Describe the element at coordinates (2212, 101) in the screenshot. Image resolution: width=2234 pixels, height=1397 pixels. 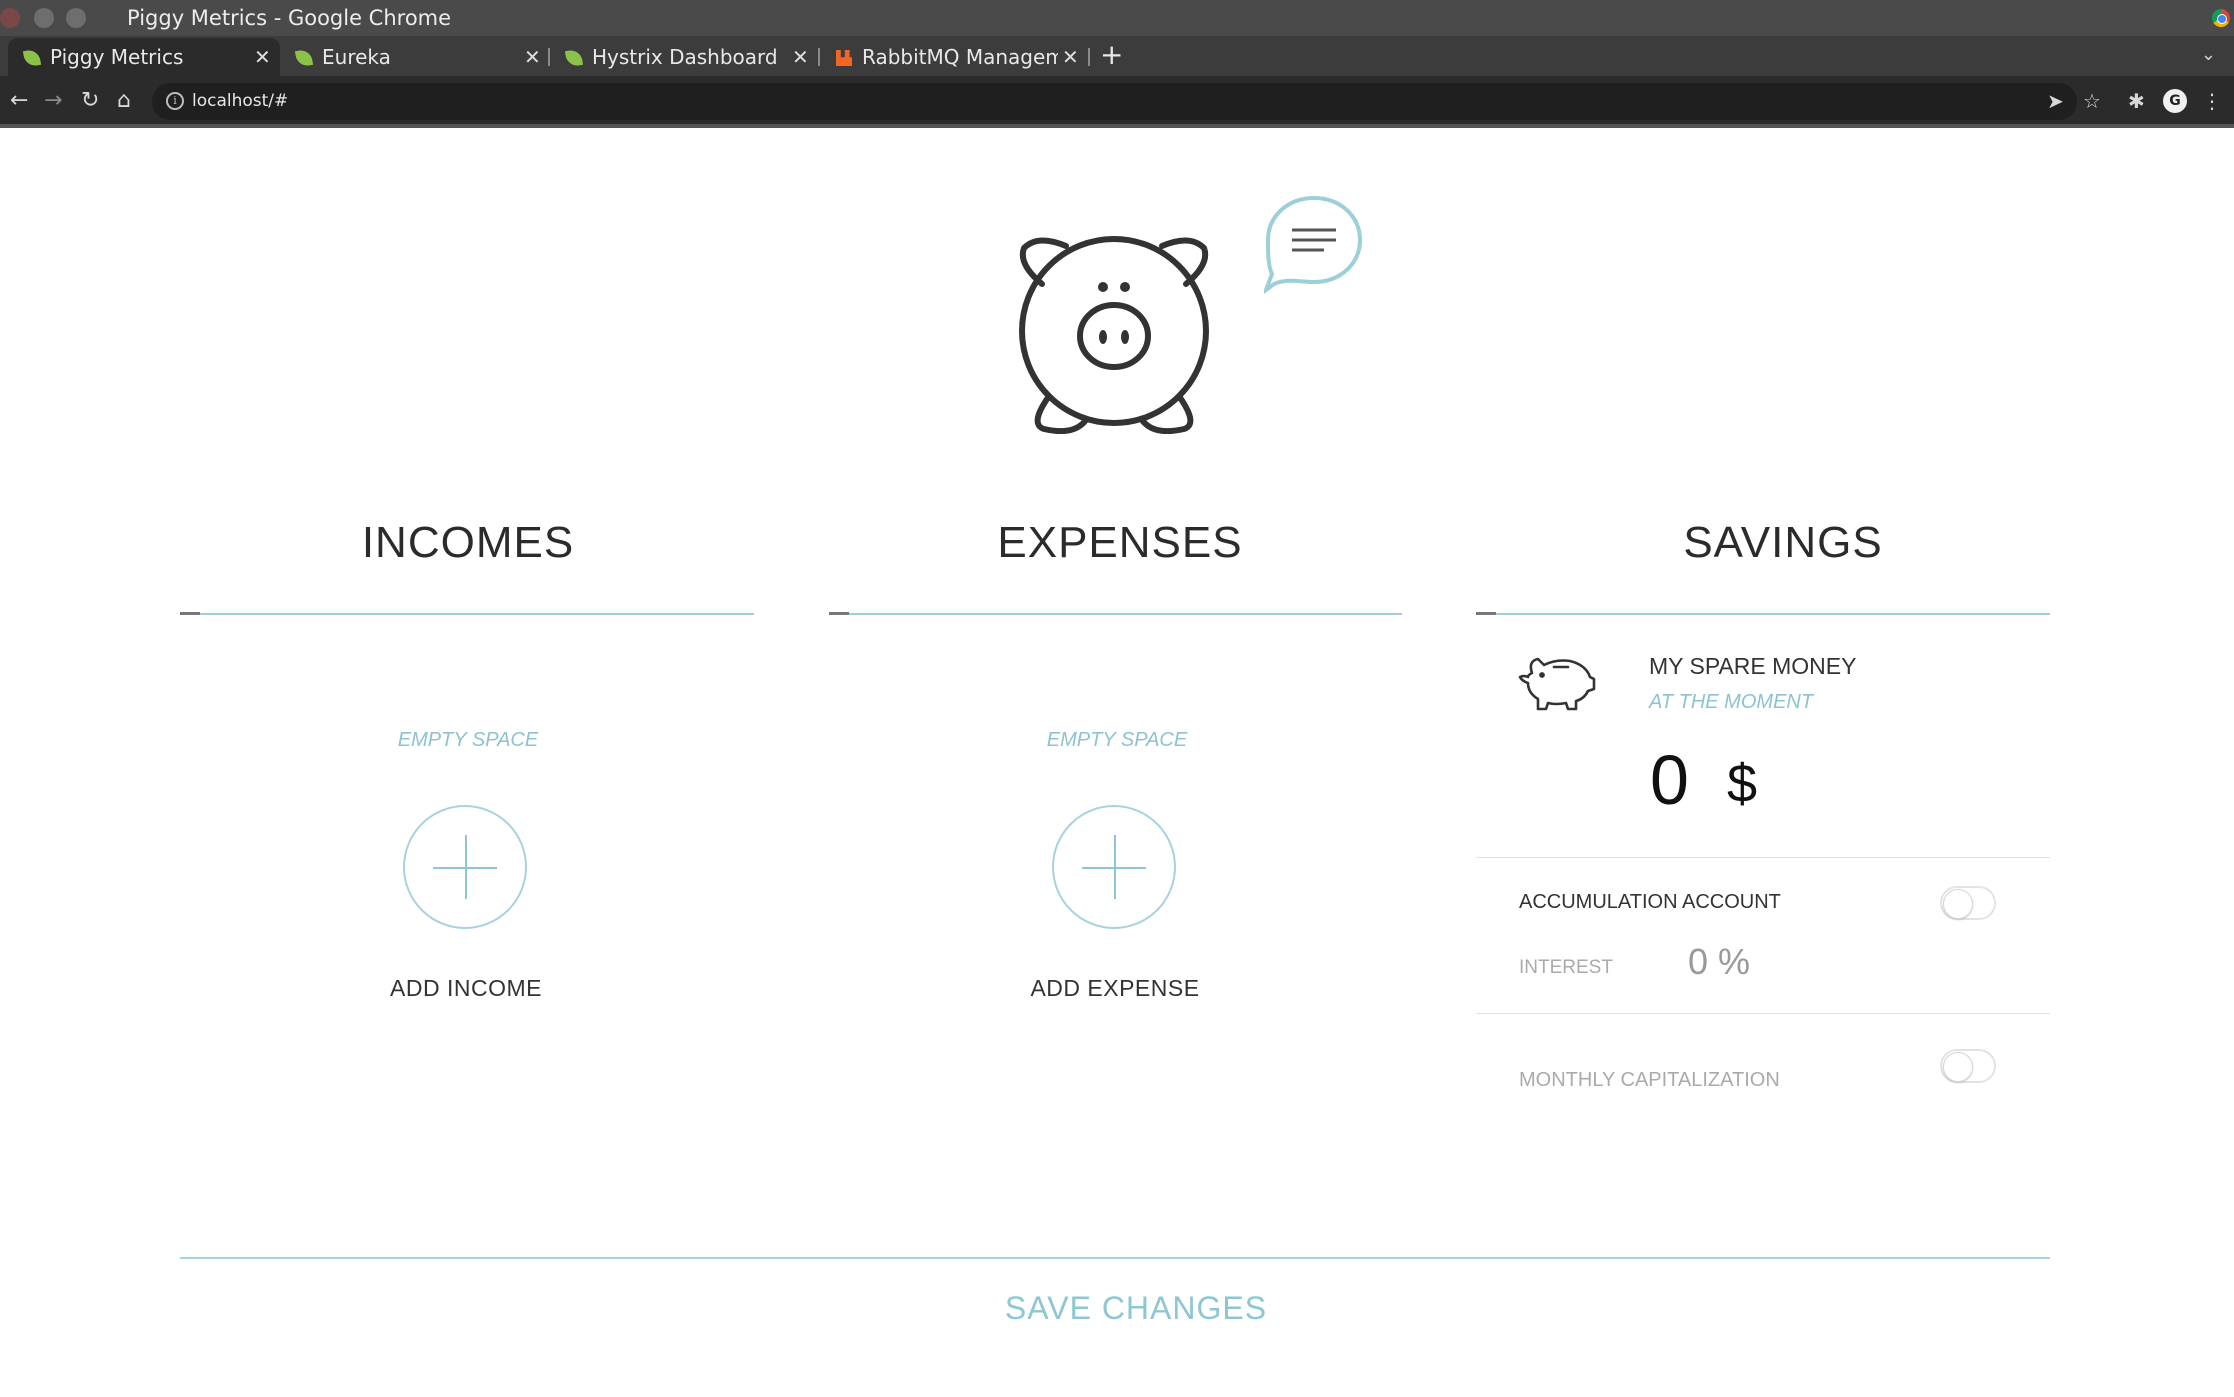
I see `menu-kebab-icon: ⋮` at that location.